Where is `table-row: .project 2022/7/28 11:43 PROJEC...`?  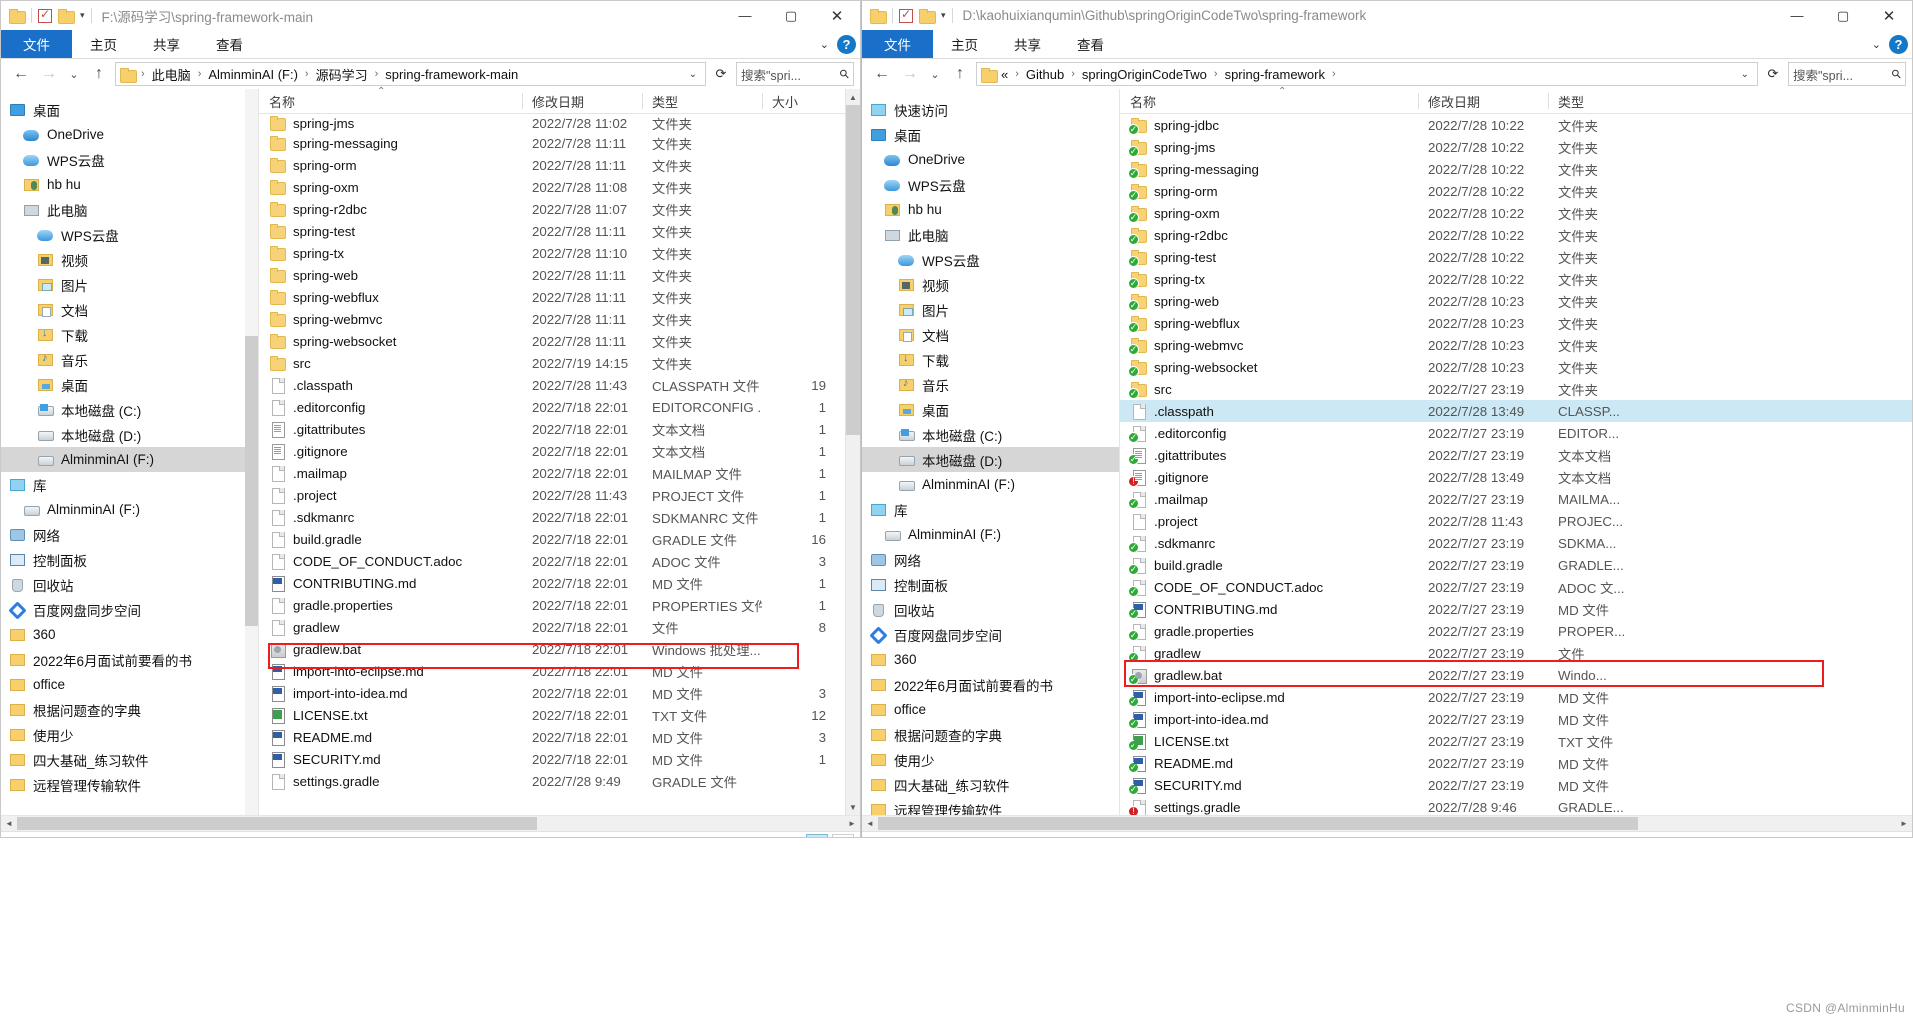
table-row: .project 2022/7/28 11:43 PROJEC... is located at coordinates (1516, 521).